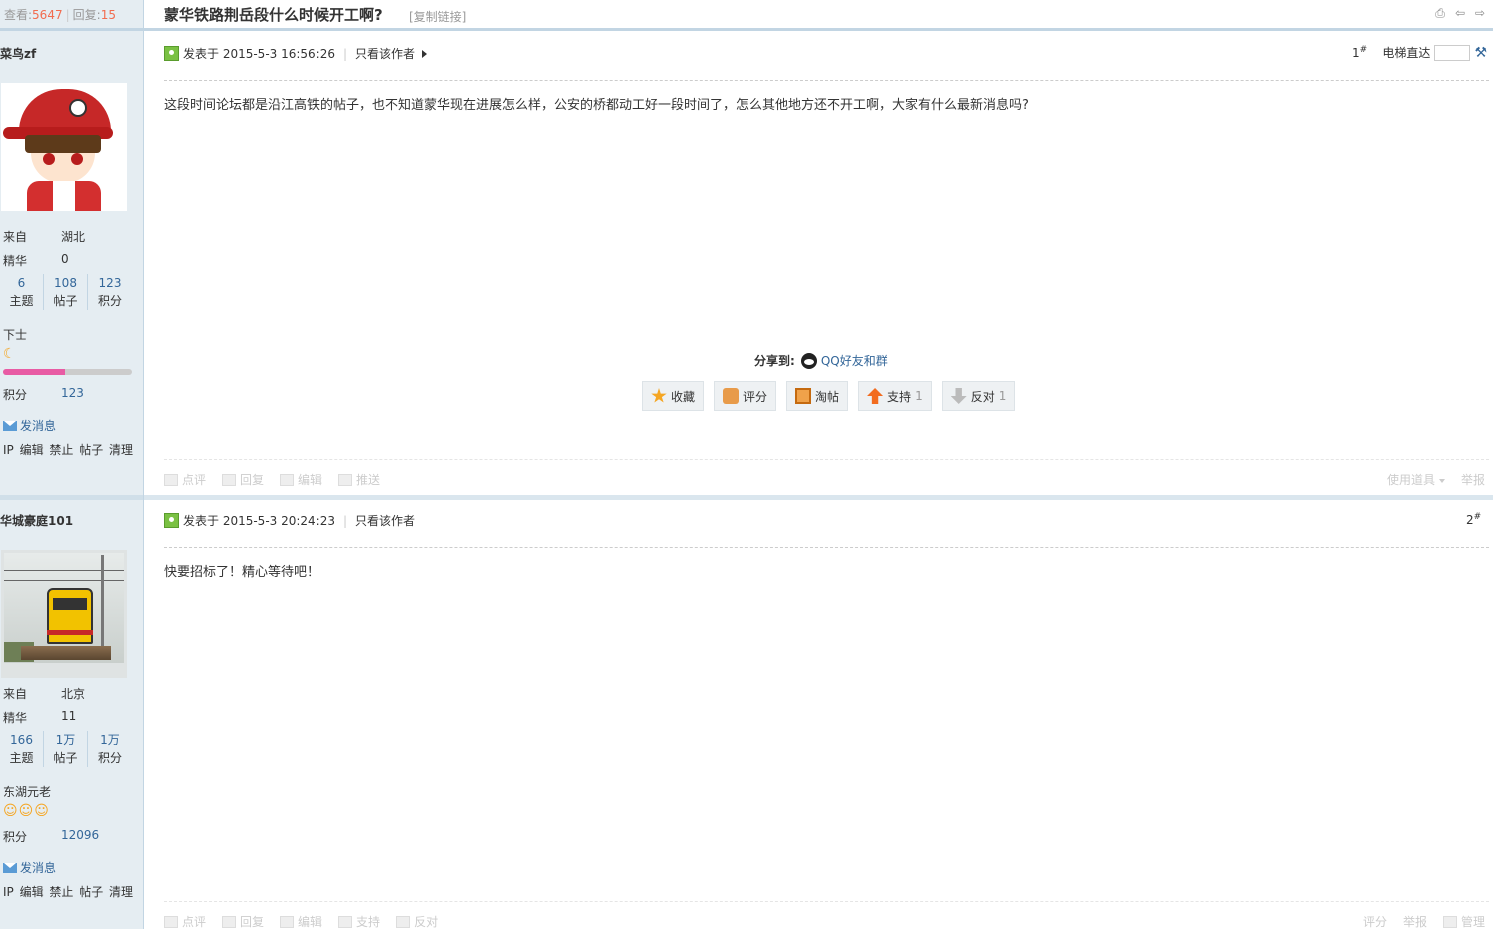 This screenshot has height=929, width=1493. Describe the element at coordinates (44, 694) in the screenshot. I see `from-row: 来自 北京` at that location.